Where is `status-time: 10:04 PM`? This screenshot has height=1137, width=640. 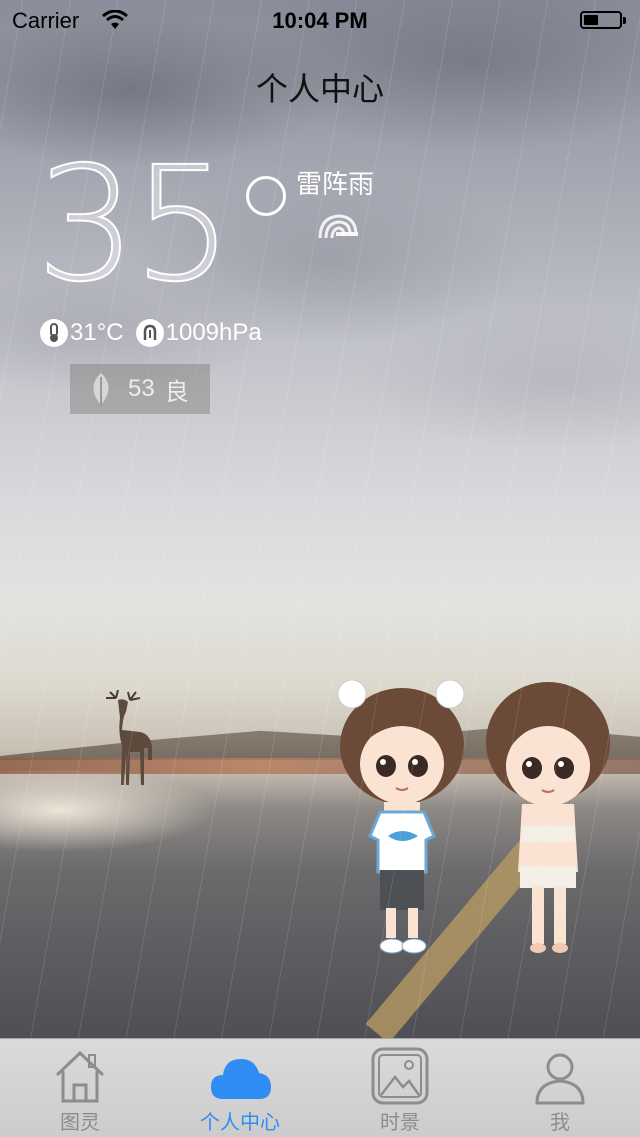
status-time: 10:04 PM is located at coordinates (320, 20).